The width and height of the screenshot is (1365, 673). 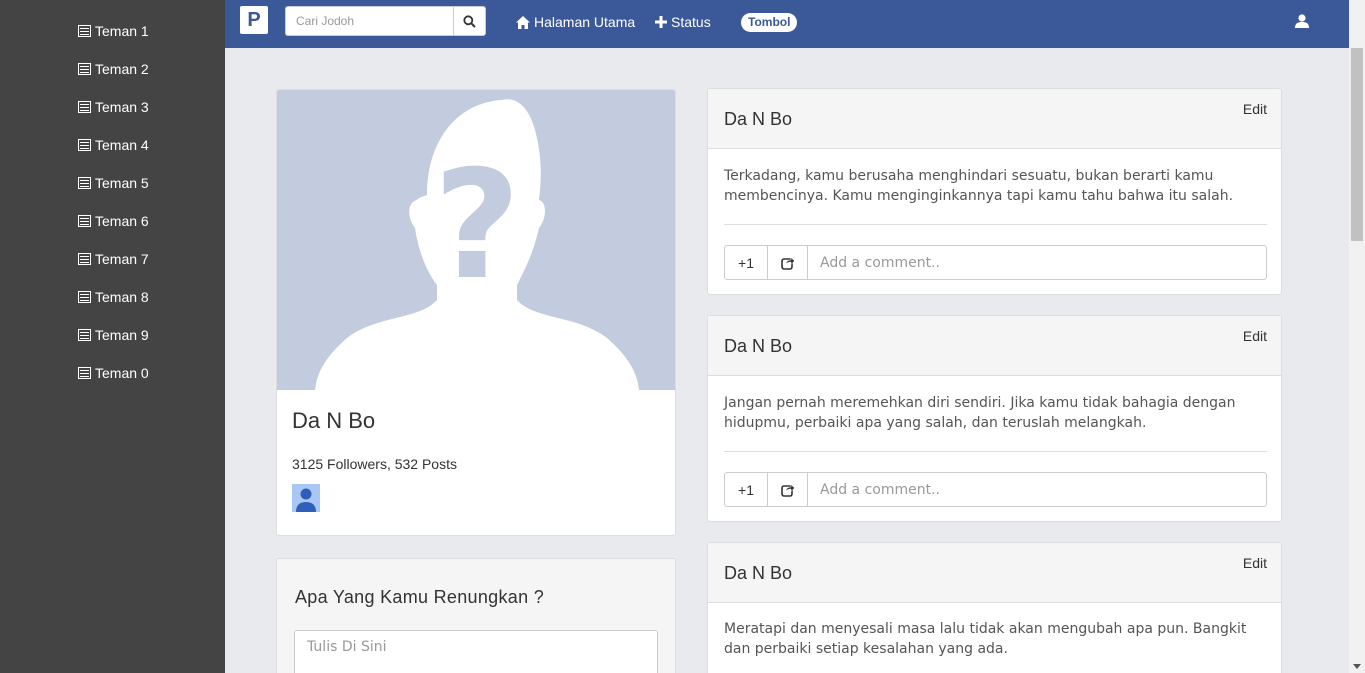 What do you see at coordinates (122, 259) in the screenshot?
I see `sidebar-item-label: Teman 7` at bounding box center [122, 259].